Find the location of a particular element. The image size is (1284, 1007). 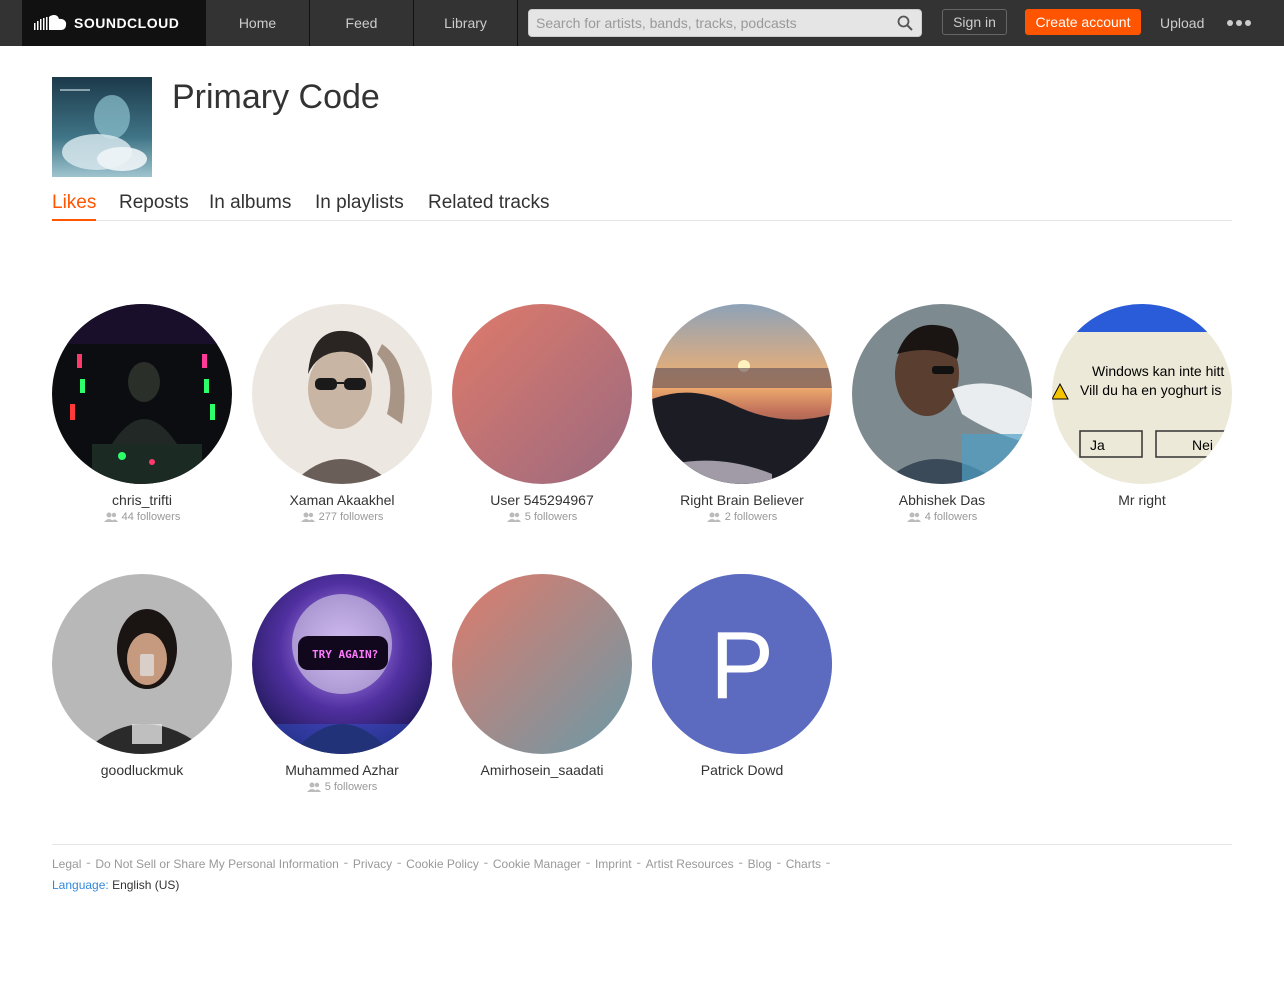

soundcloud-logo: SOUNDCLOUD is located at coordinates (114, 23).